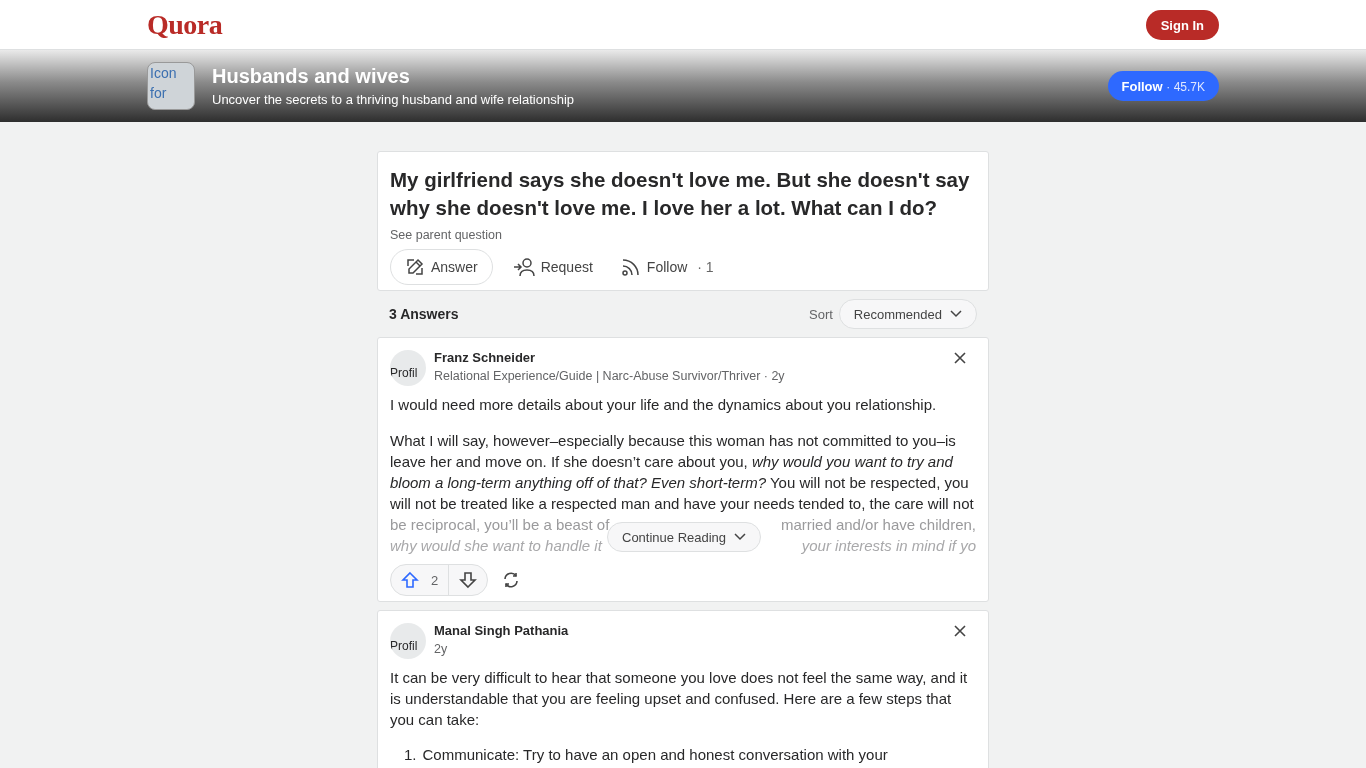 This screenshot has height=768, width=1366. What do you see at coordinates (424, 314) in the screenshot?
I see `answer-count: 3 Answers` at bounding box center [424, 314].